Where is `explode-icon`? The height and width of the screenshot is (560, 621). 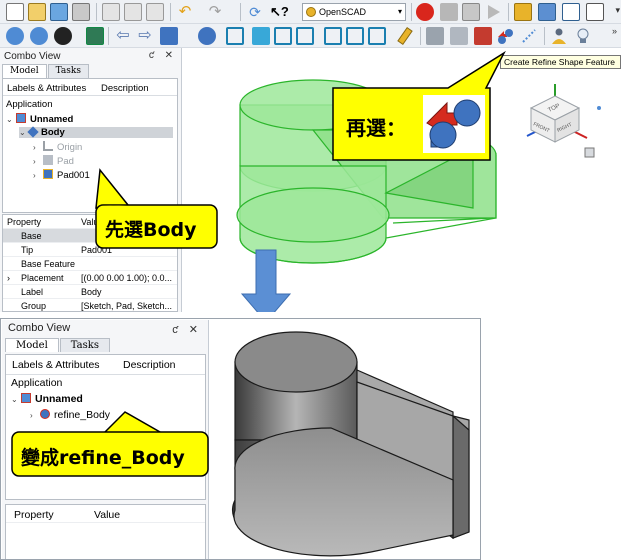 explode-icon is located at coordinates (483, 36).